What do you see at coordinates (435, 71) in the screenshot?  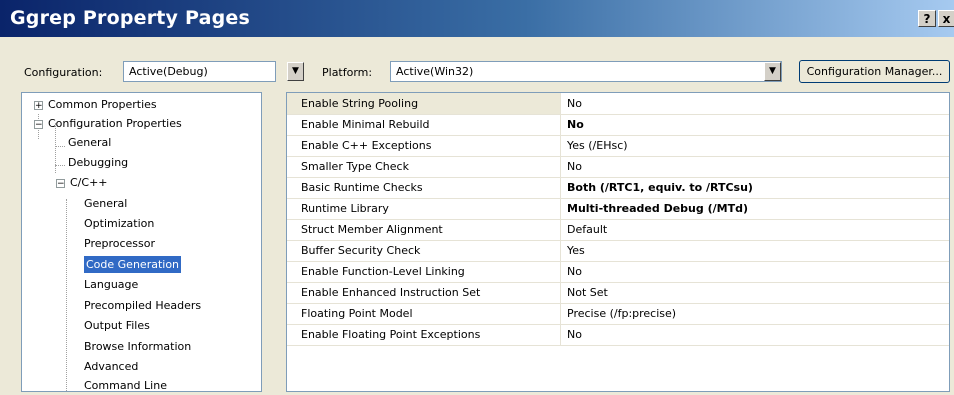 I see `platform-value: Active(Win32)` at bounding box center [435, 71].